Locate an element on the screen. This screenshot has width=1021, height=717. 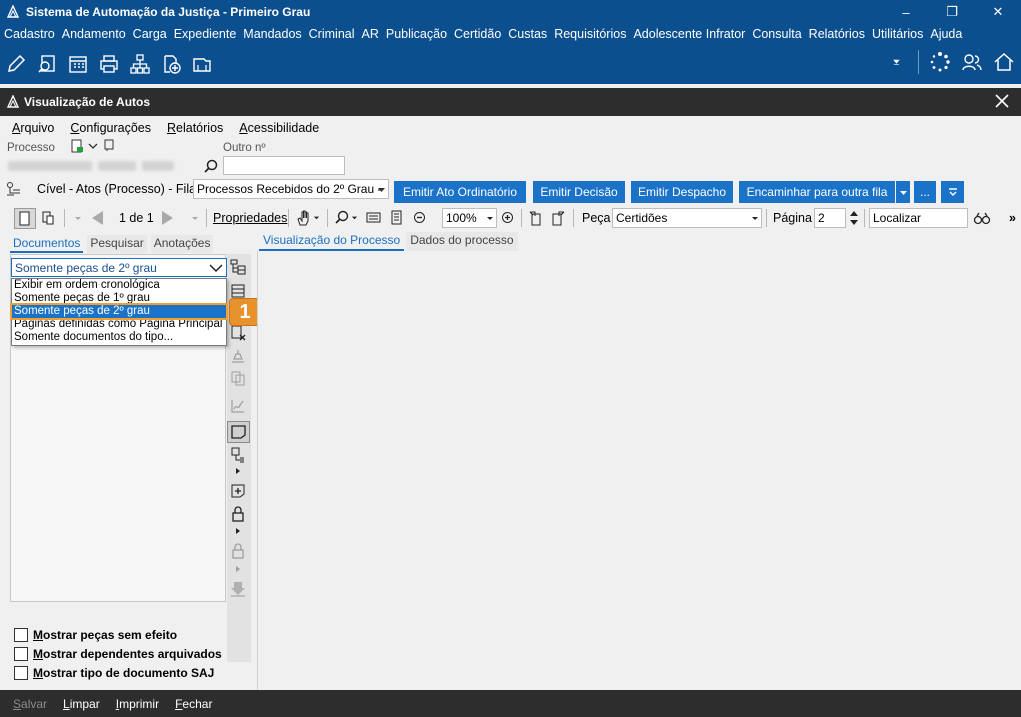
filter-option-pagina-principal: Páginas definidas como Página Principal is located at coordinates (119, 324).